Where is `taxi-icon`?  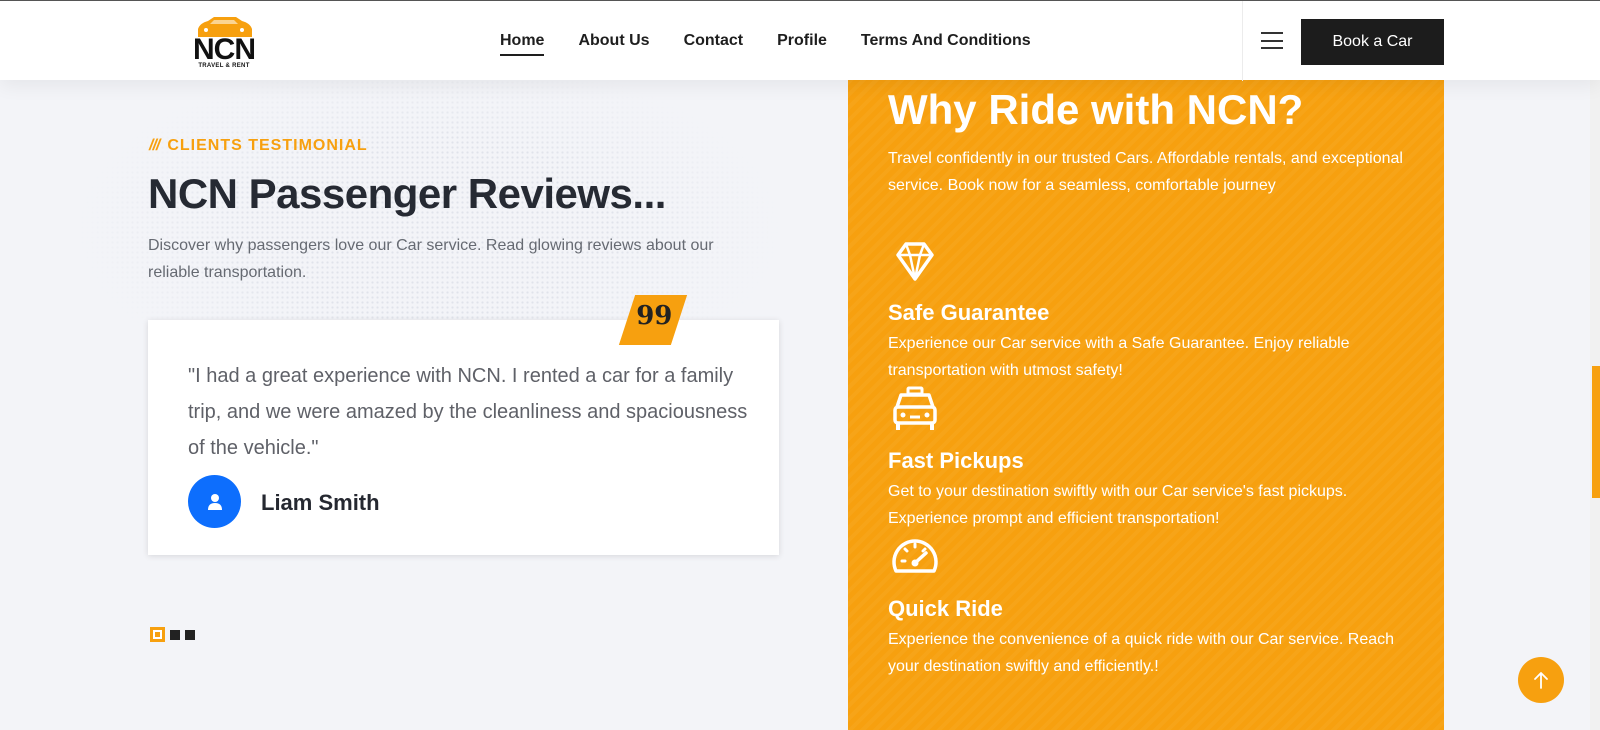
taxi-icon is located at coordinates (915, 408).